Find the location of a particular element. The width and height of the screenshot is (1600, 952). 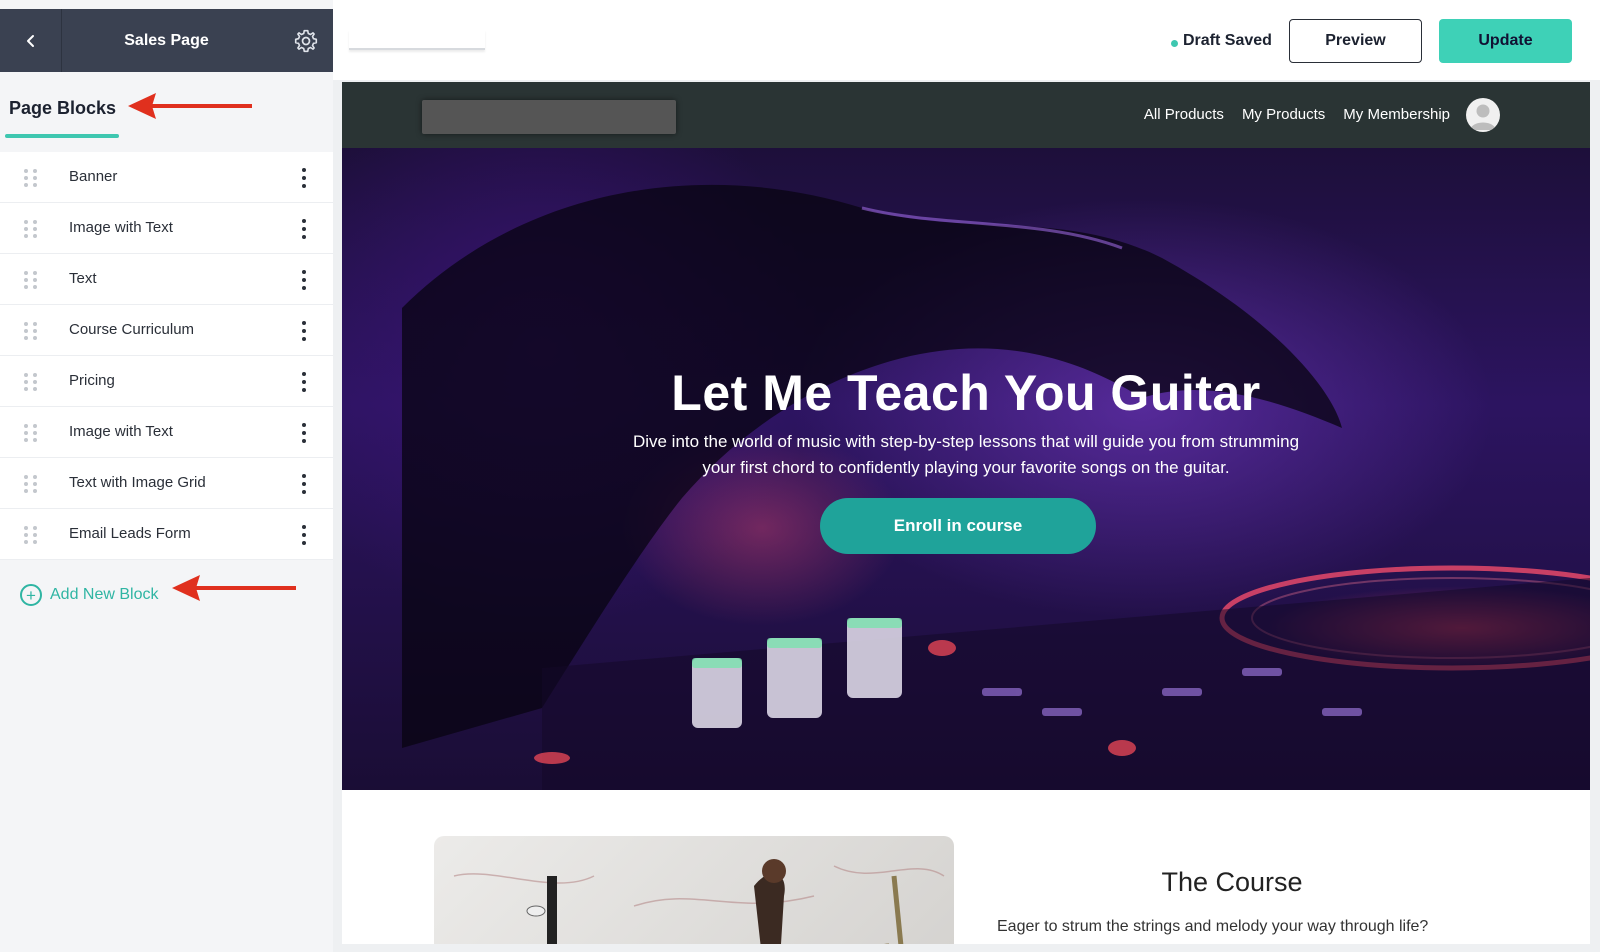

block-label: Text with Image Grid is located at coordinates (137, 482).